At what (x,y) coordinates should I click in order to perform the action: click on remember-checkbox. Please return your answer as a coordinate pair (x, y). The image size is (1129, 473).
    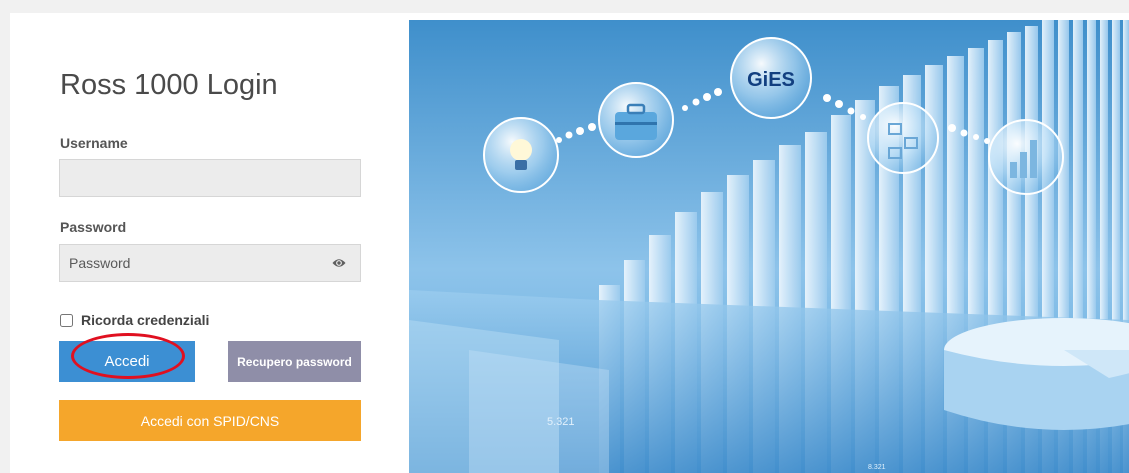
    Looking at the image, I should click on (66, 320).